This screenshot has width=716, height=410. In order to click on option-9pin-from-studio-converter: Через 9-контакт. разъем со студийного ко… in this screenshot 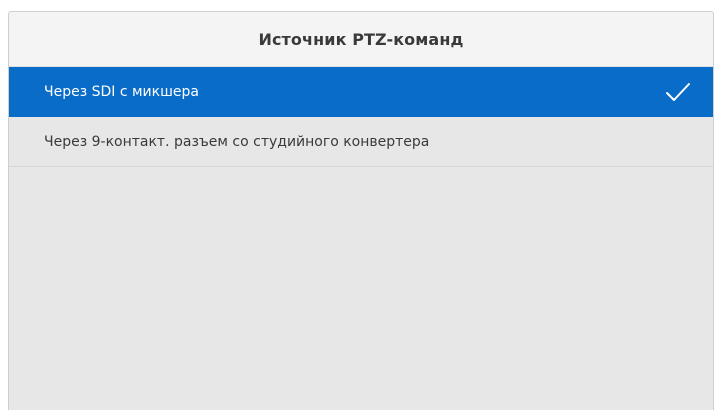, I will do `click(361, 142)`.